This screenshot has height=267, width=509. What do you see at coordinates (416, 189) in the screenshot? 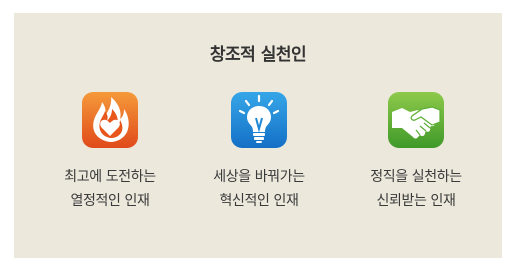
I see `value-label: 정직을 실천하는 신뢰받는 인재` at bounding box center [416, 189].